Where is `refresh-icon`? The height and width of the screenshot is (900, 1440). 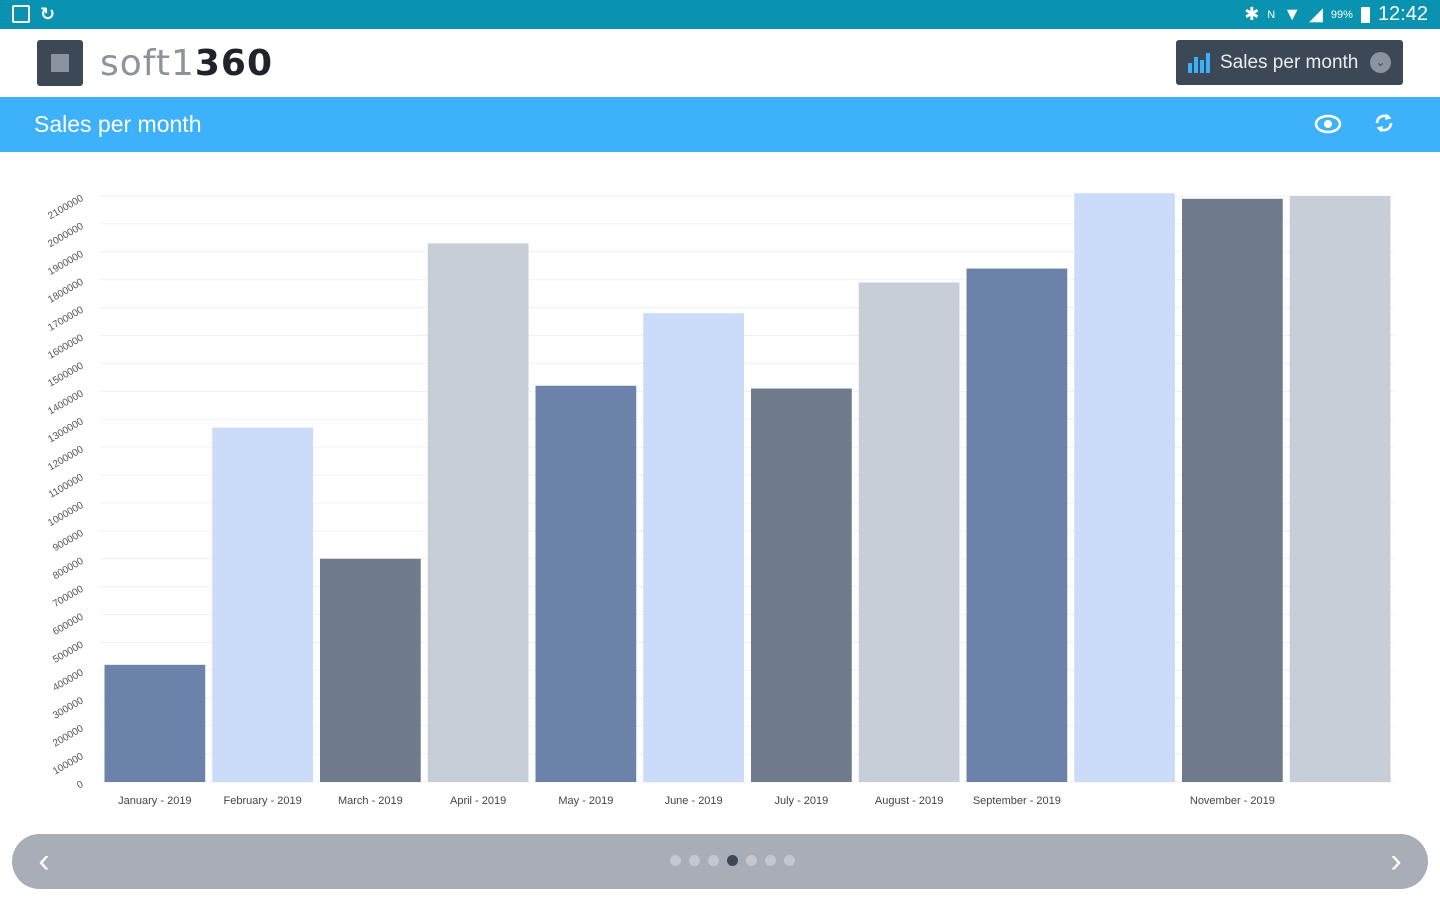 refresh-icon is located at coordinates (1384, 123).